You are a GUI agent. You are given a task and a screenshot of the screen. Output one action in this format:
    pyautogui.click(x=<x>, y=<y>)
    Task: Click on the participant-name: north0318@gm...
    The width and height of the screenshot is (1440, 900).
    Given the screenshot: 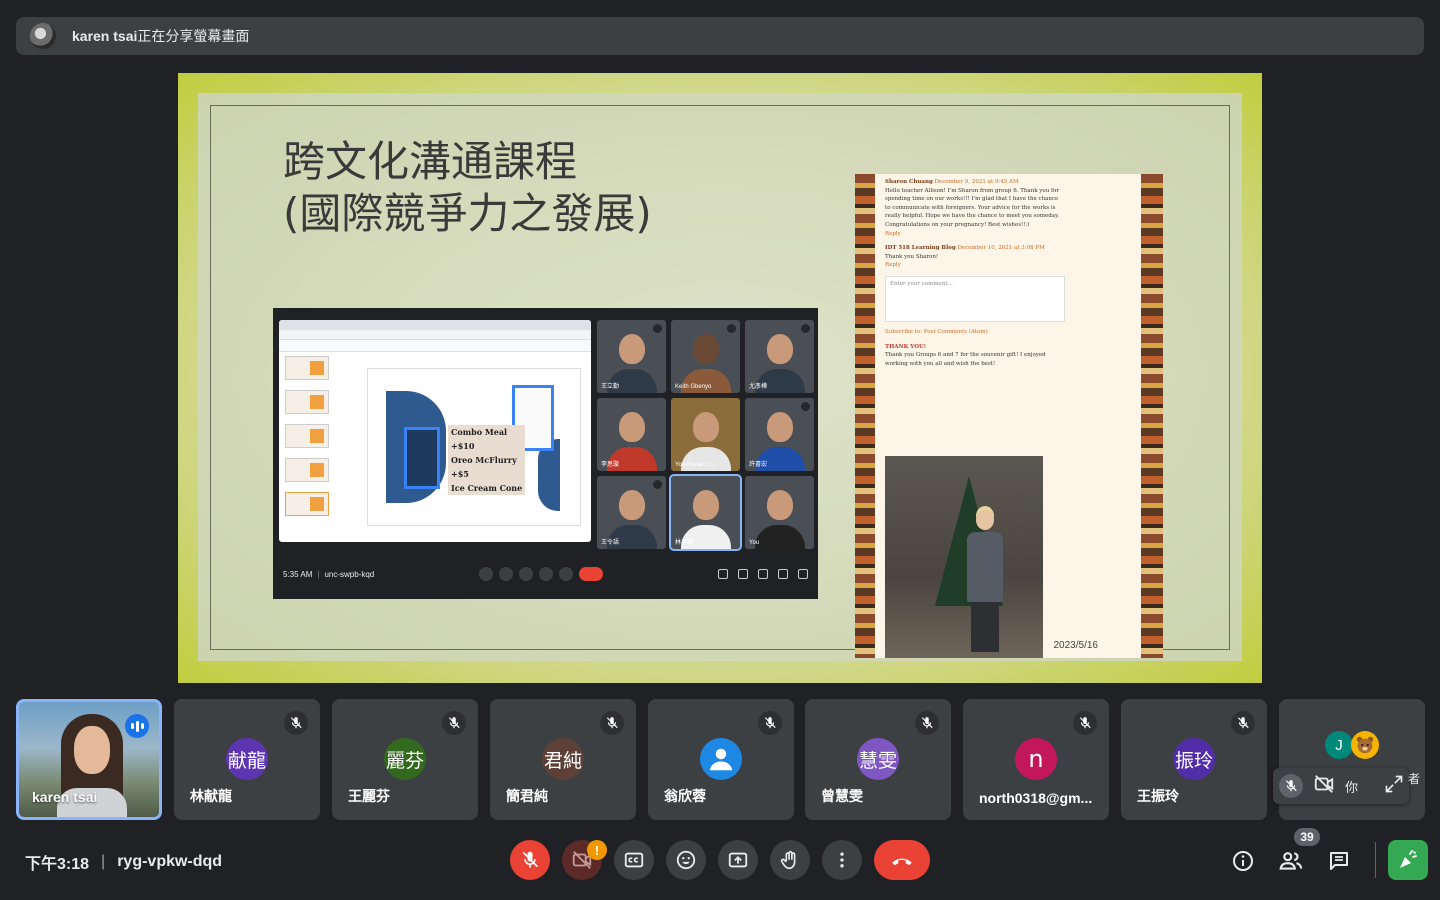 What is the action you would take?
    pyautogui.click(x=1036, y=798)
    